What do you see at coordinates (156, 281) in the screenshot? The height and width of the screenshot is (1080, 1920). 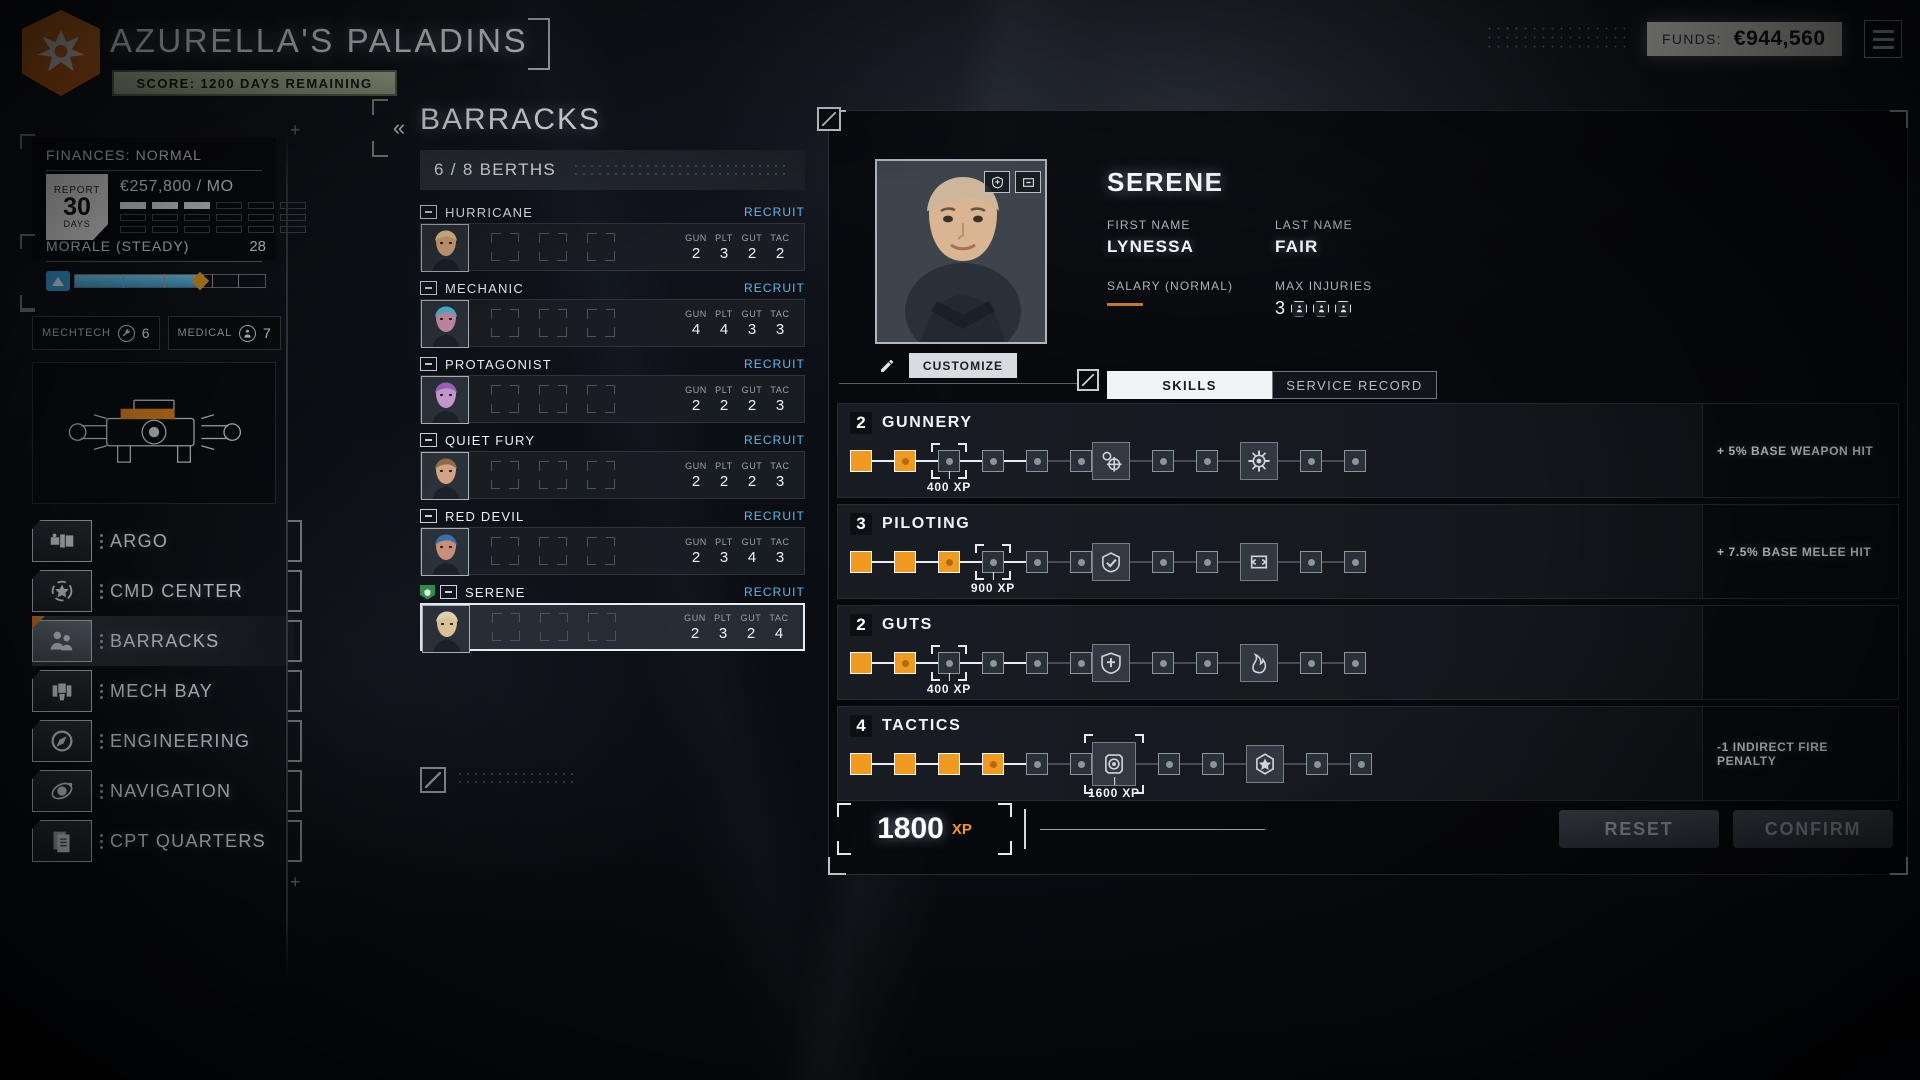 I see `morale-bar` at bounding box center [156, 281].